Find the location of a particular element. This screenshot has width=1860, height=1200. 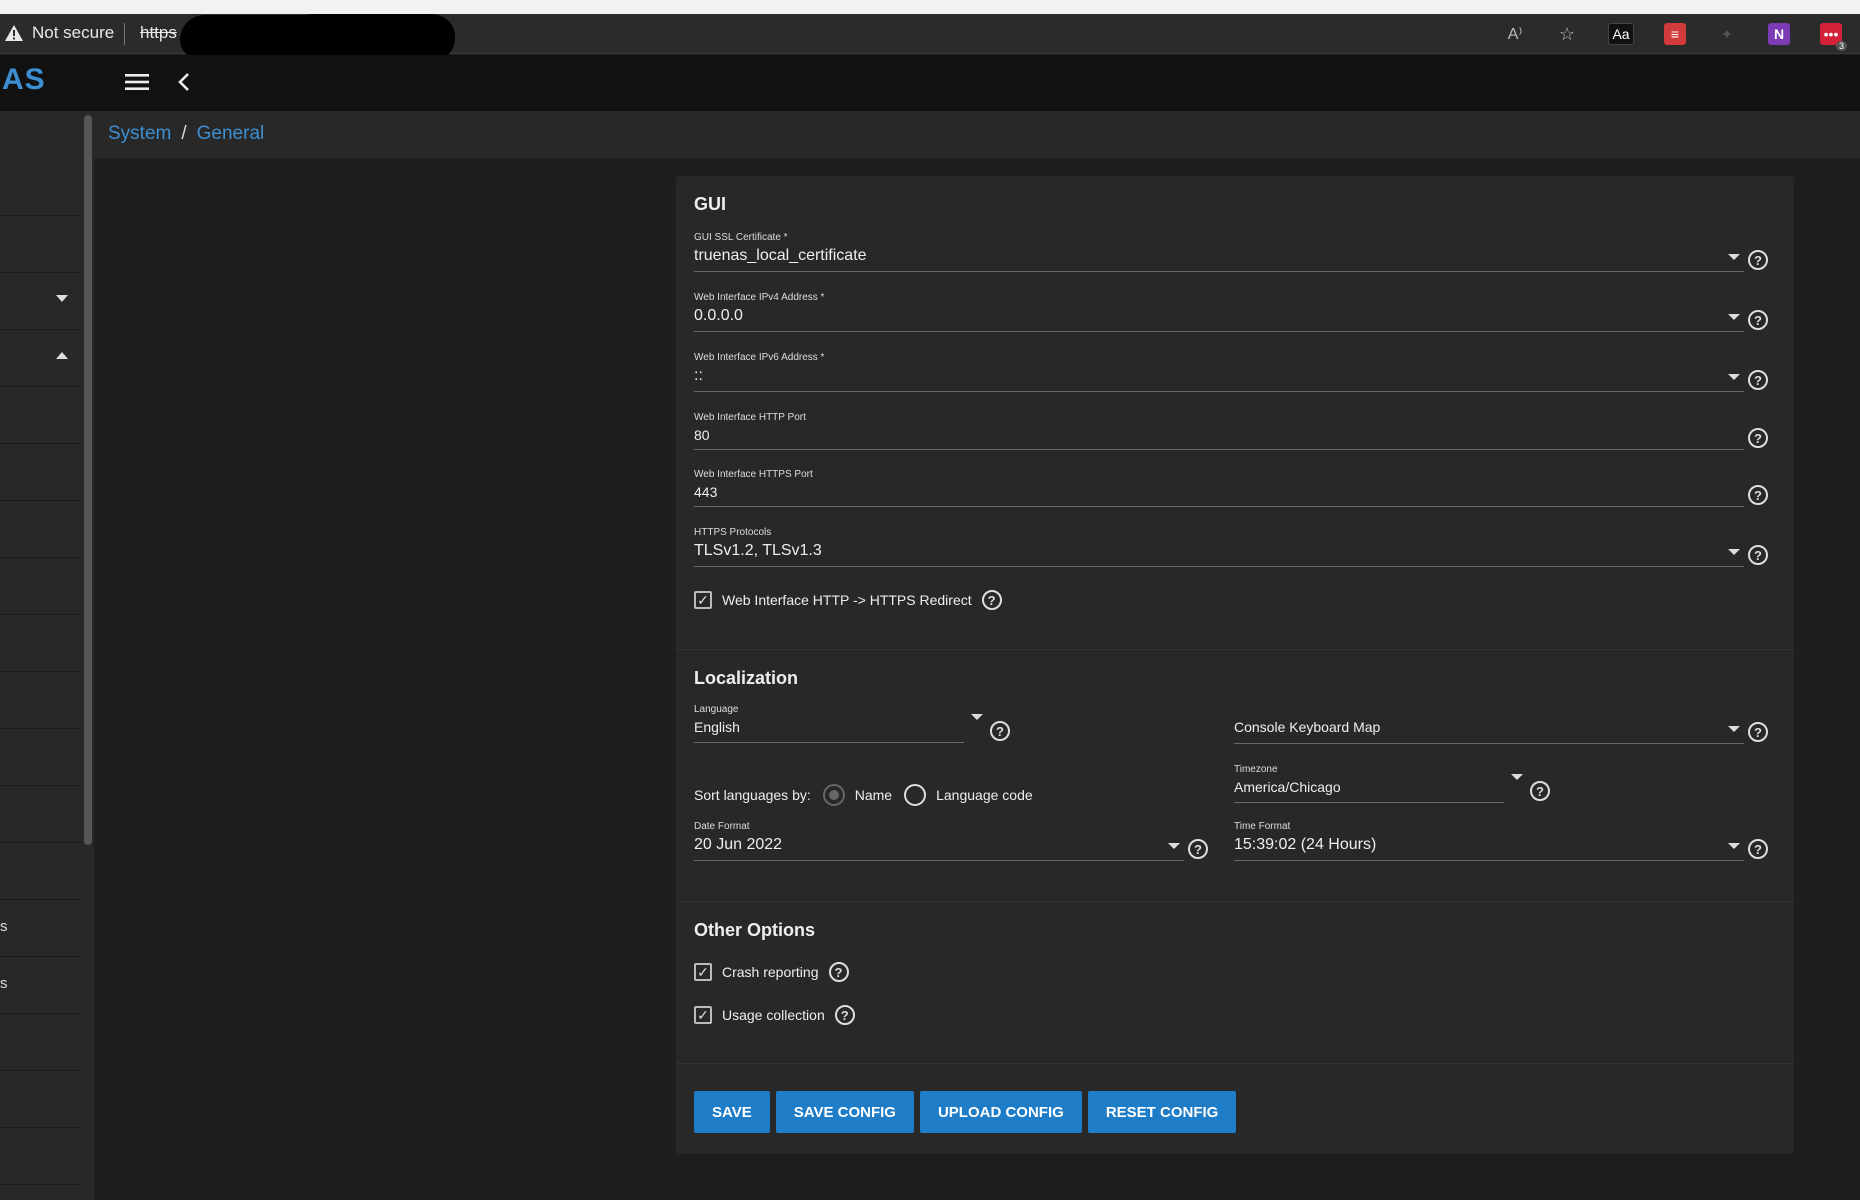

https-redirect-checkbox: ✓ is located at coordinates (703, 600).